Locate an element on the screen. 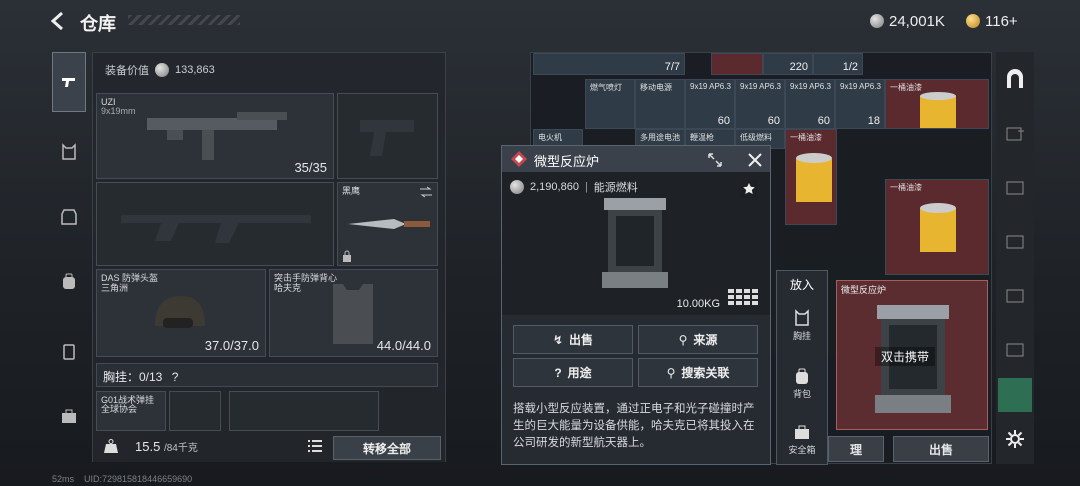 The height and width of the screenshot is (486, 1080). tab-armor is located at coordinates (69, 217).